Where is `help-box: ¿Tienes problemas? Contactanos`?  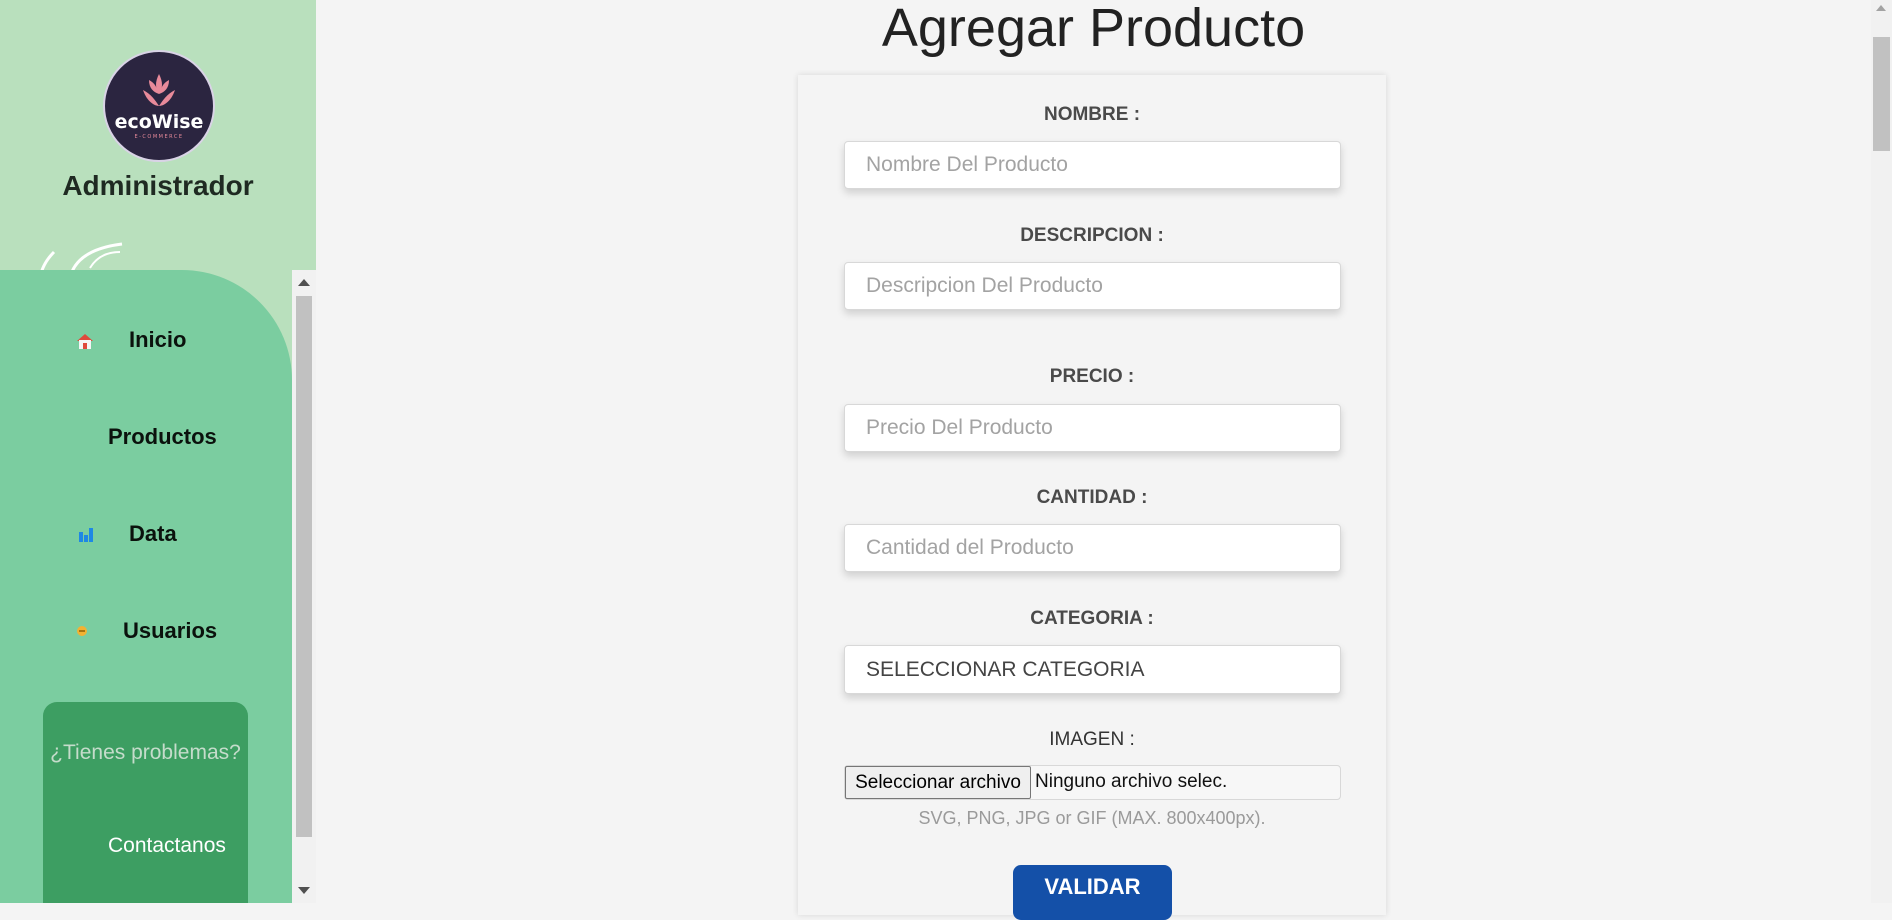
help-box: ¿Tienes problemas? Contactanos is located at coordinates (145, 802).